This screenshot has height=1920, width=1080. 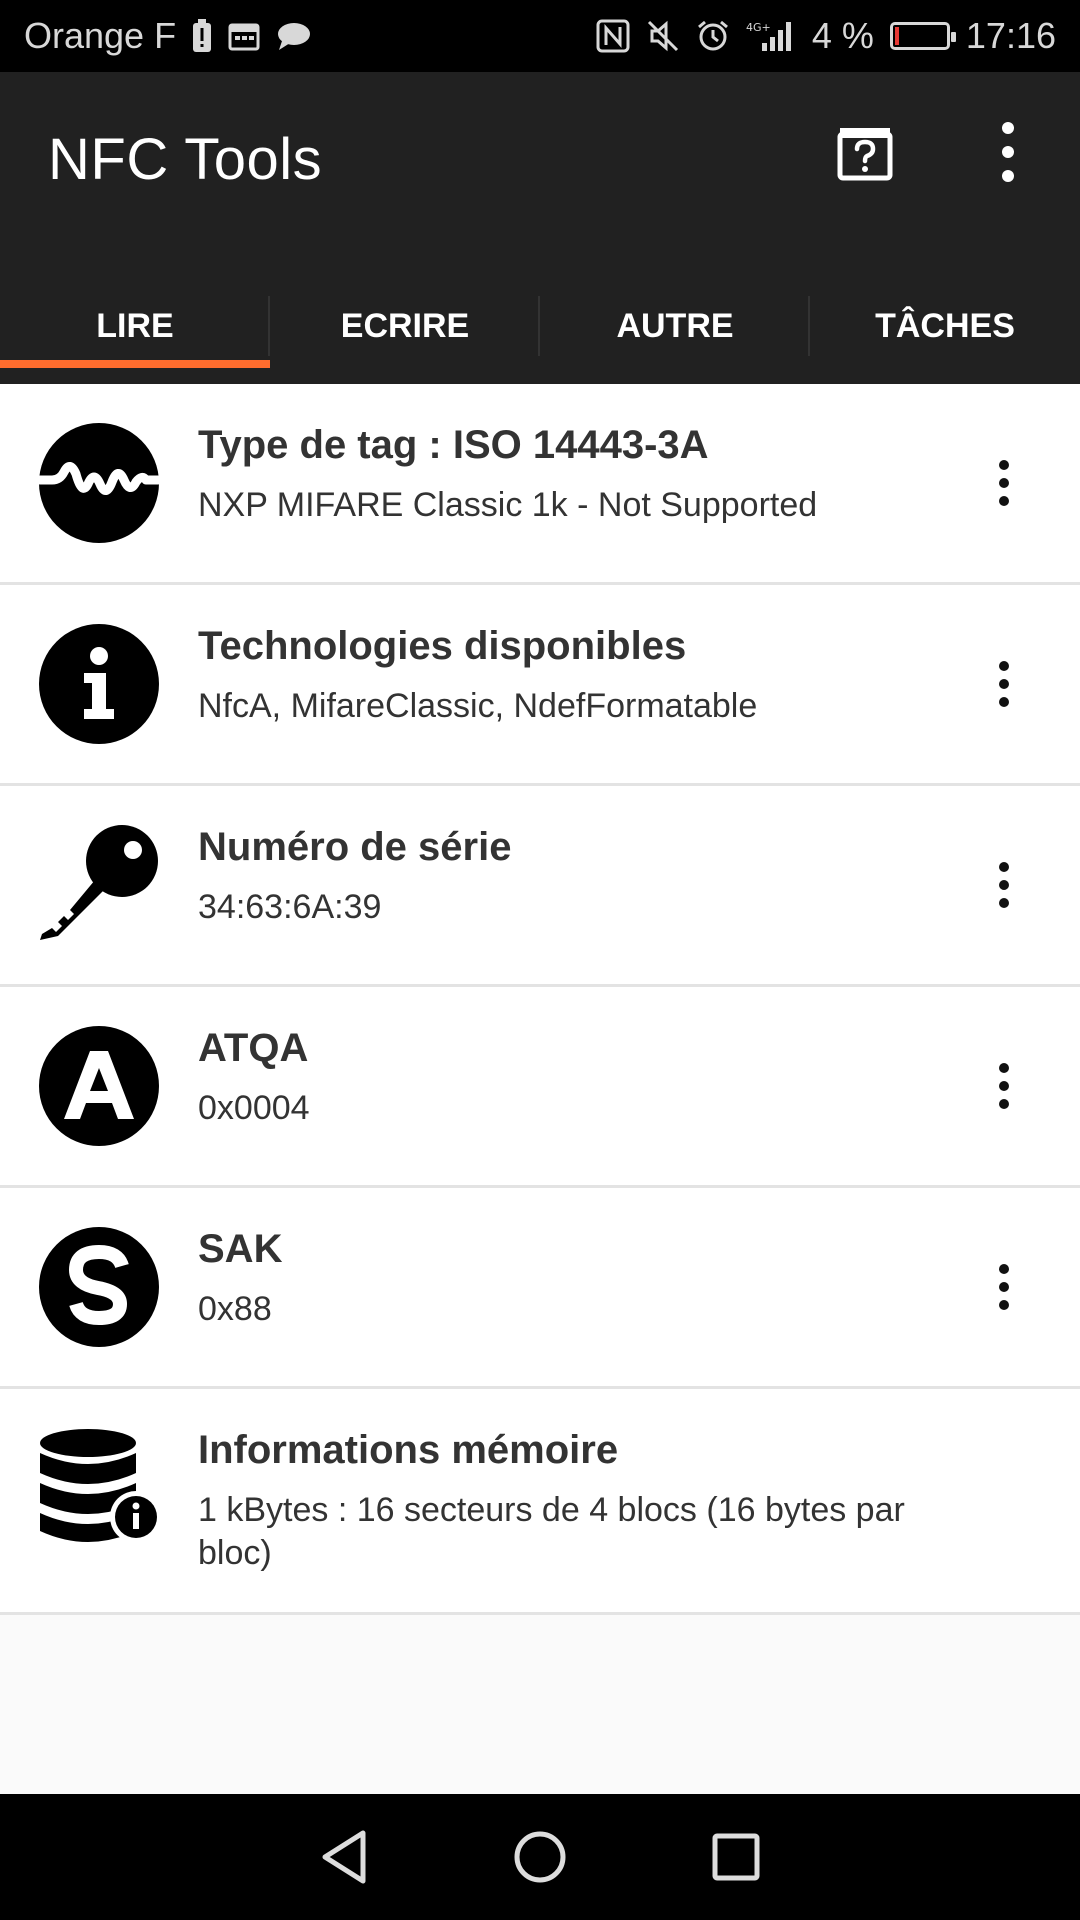 What do you see at coordinates (588, 1277) in the screenshot?
I see `item-text: SAK 0x88` at bounding box center [588, 1277].